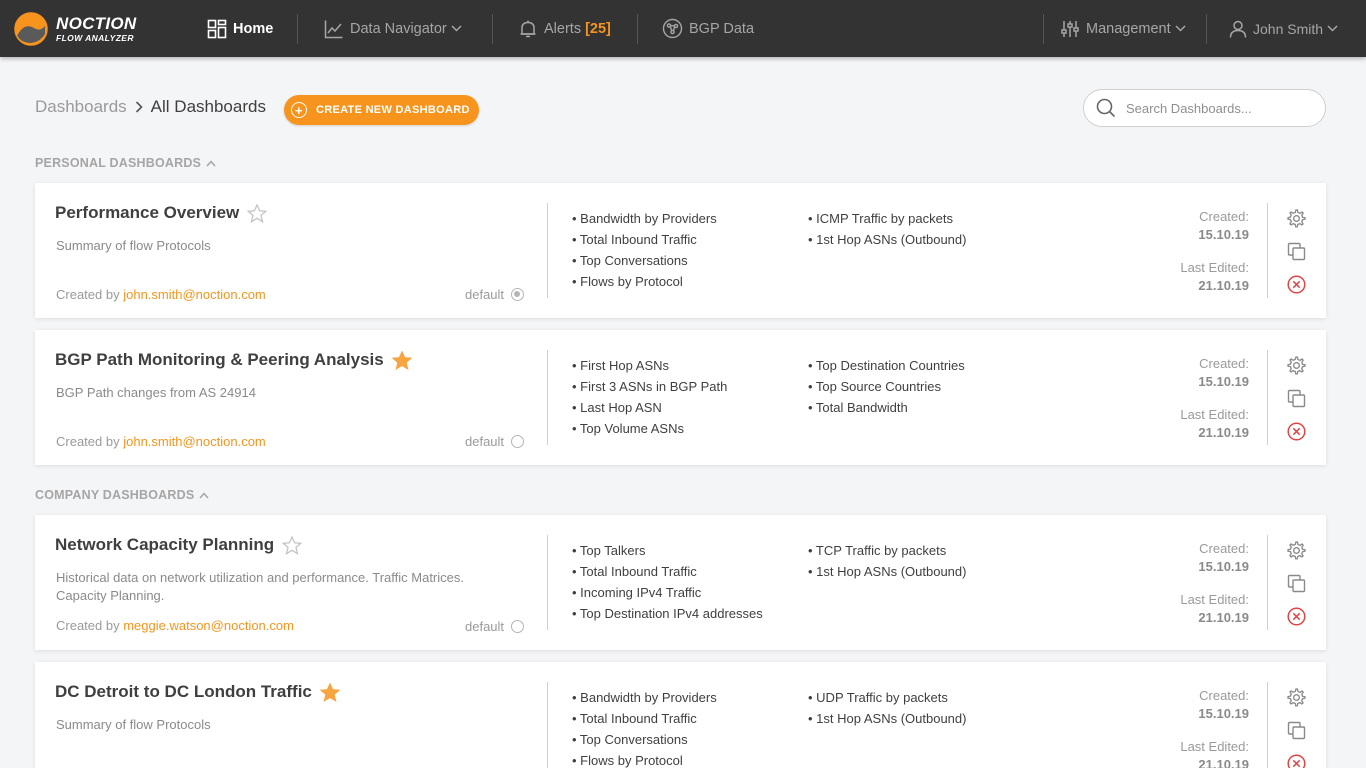 The height and width of the screenshot is (768, 1366). I want to click on card-actions, so click(1297, 403).